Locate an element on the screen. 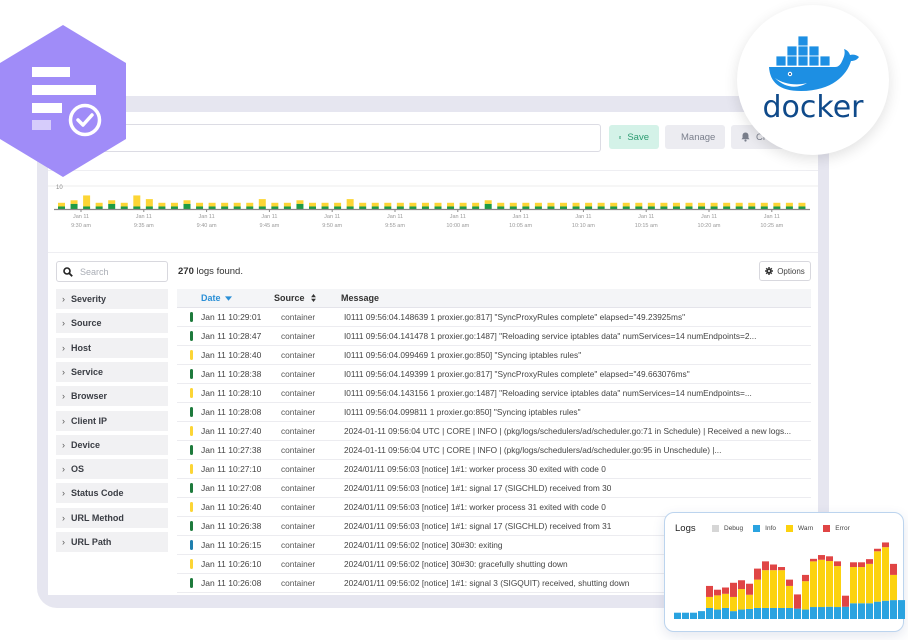 The height and width of the screenshot is (640, 908). docker-whale-icon is located at coordinates (814, 63).